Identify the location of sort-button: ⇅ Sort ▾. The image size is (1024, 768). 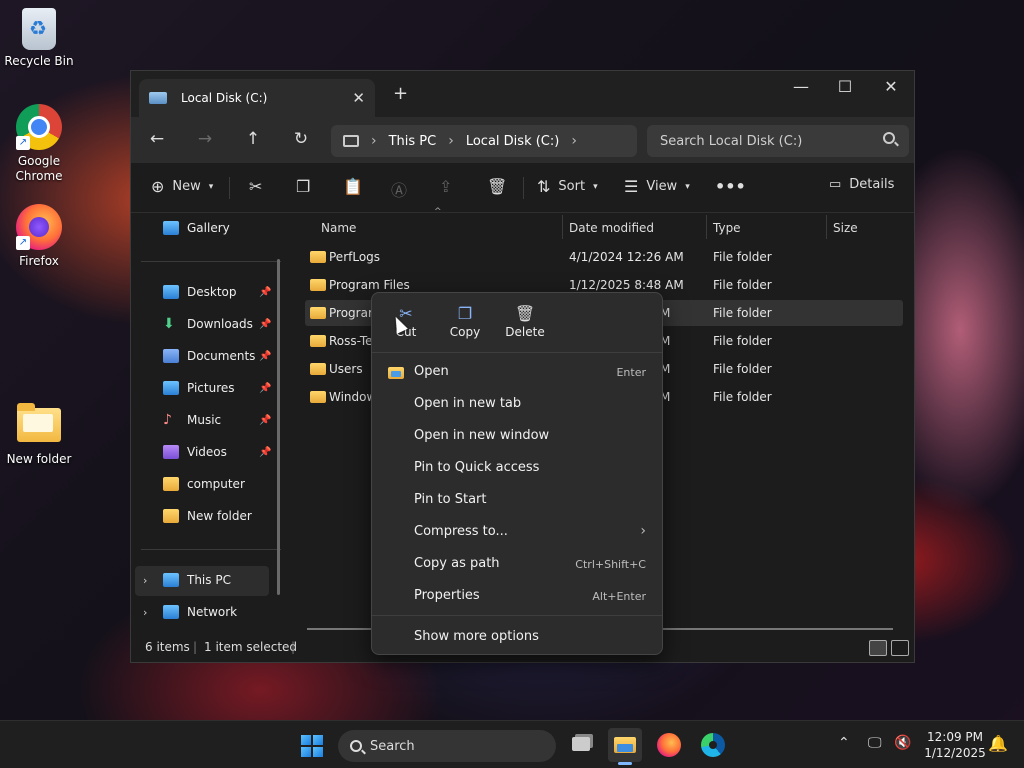
(567, 186).